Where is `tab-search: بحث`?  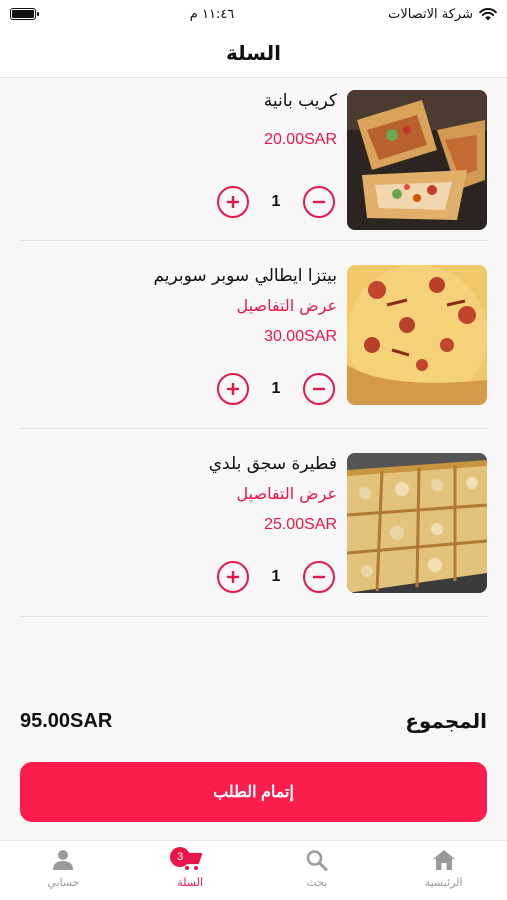 tab-search: بحث is located at coordinates (317, 870).